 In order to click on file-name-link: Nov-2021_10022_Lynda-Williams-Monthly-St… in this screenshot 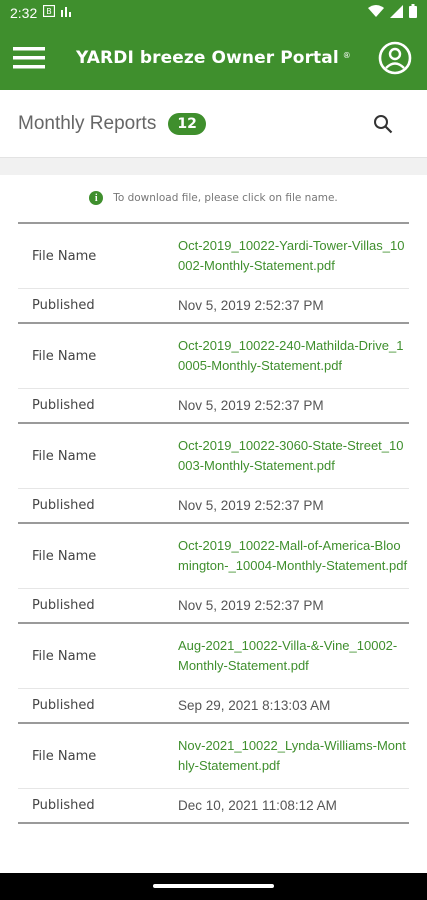, I will do `click(293, 756)`.